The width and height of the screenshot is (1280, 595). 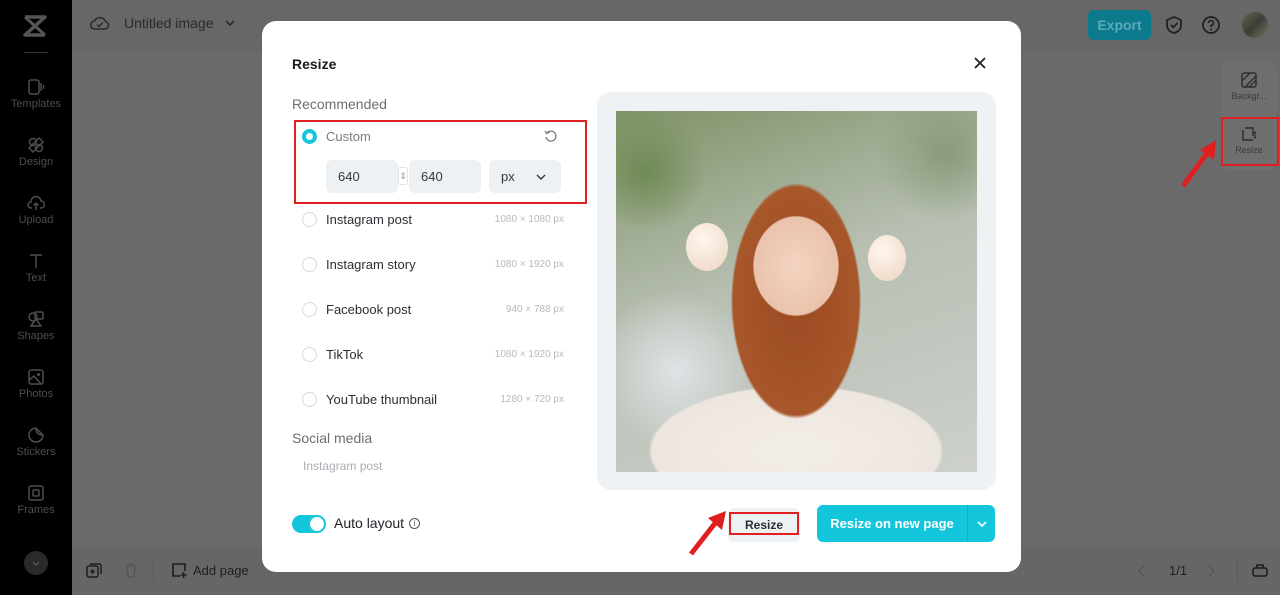 I want to click on close-icon, so click(x=980, y=63).